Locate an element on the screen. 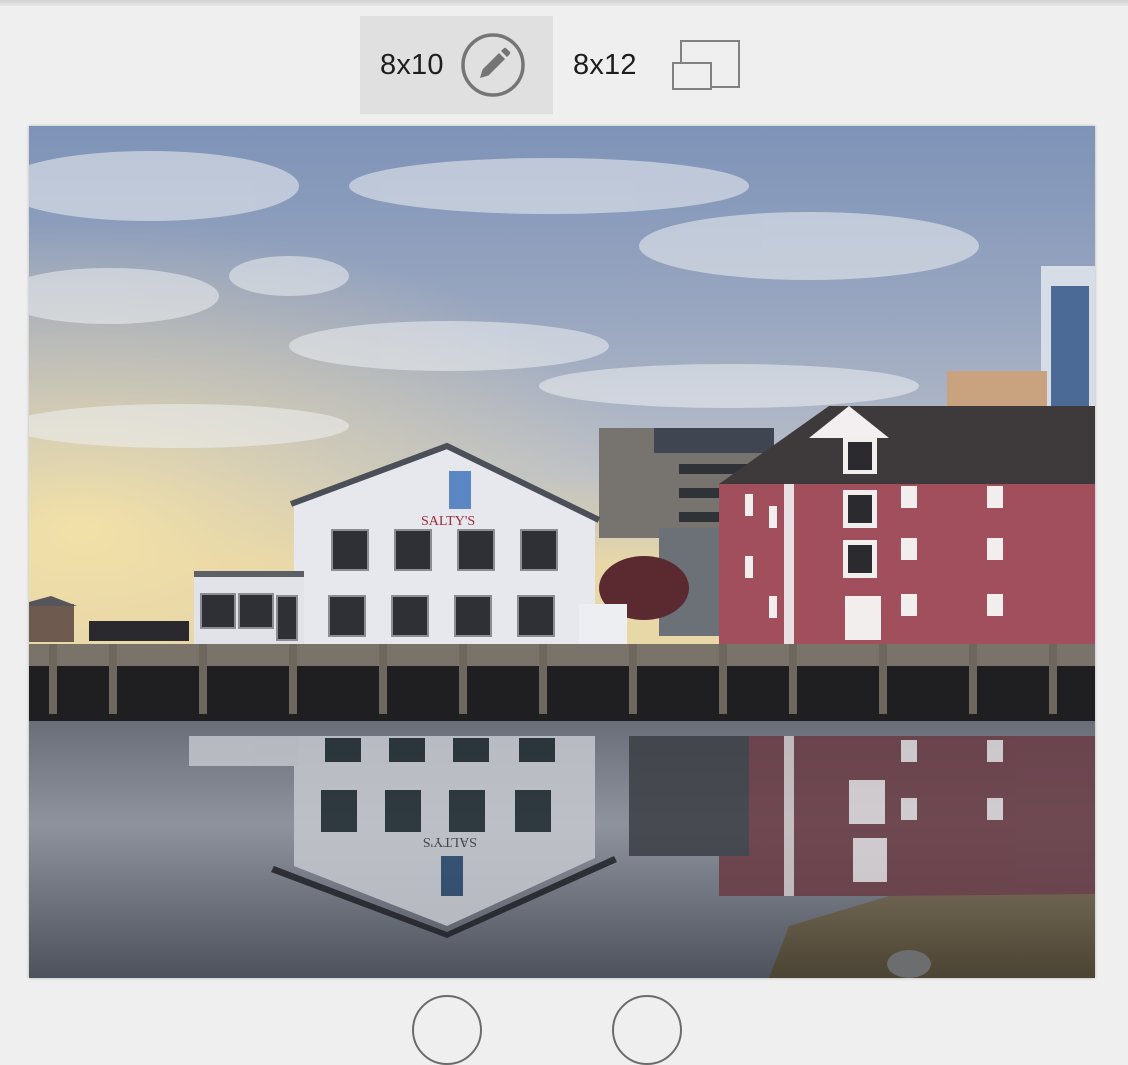 Image resolution: width=1128 pixels, height=1065 pixels. print-size-selector: 8x10 8x12 is located at coordinates (551, 65).